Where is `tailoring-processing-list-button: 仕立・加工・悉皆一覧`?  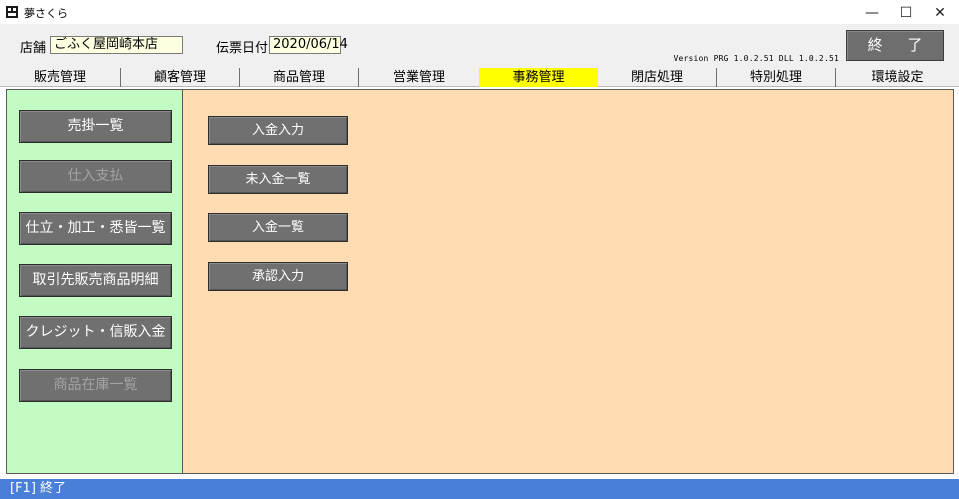 tailoring-processing-list-button: 仕立・加工・悉皆一覧 is located at coordinates (95, 228).